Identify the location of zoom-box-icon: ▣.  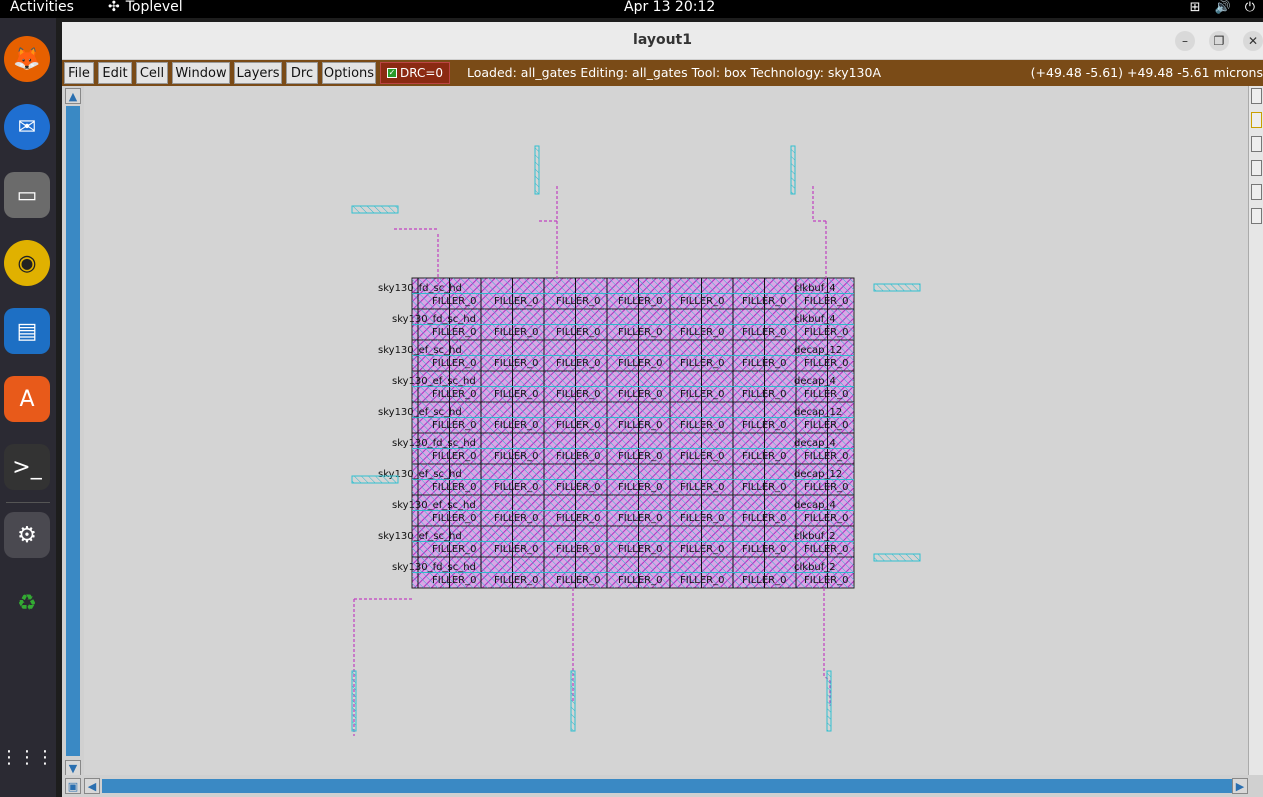
(73, 786).